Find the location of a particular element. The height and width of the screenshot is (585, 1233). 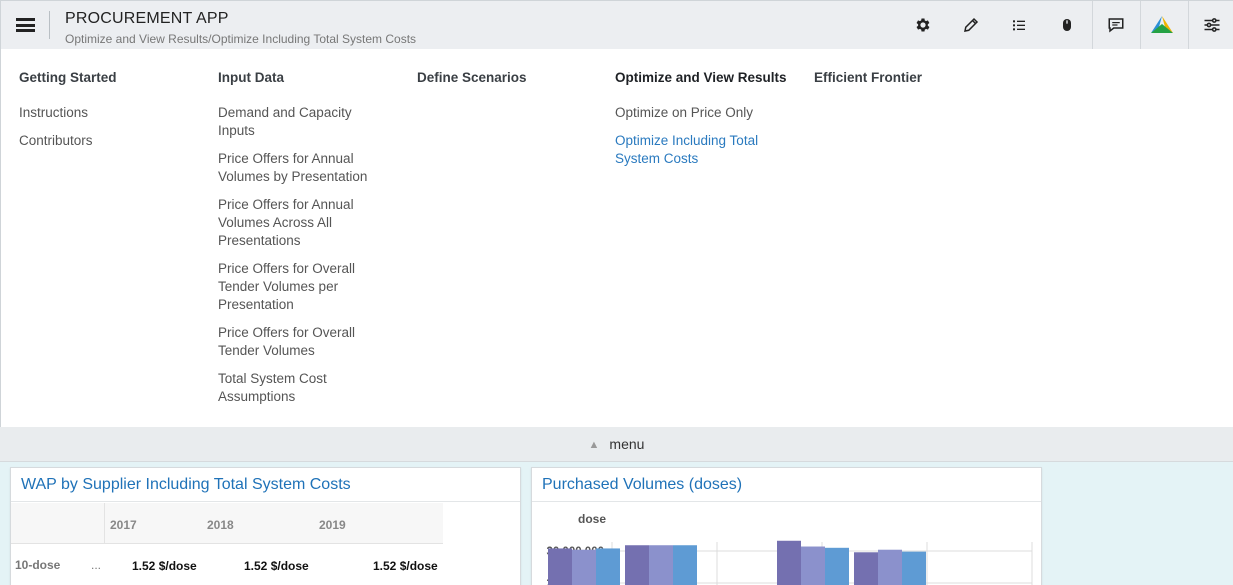

menu-column-efficient-frontier: Efficient Frontier is located at coordinates (906, 81).